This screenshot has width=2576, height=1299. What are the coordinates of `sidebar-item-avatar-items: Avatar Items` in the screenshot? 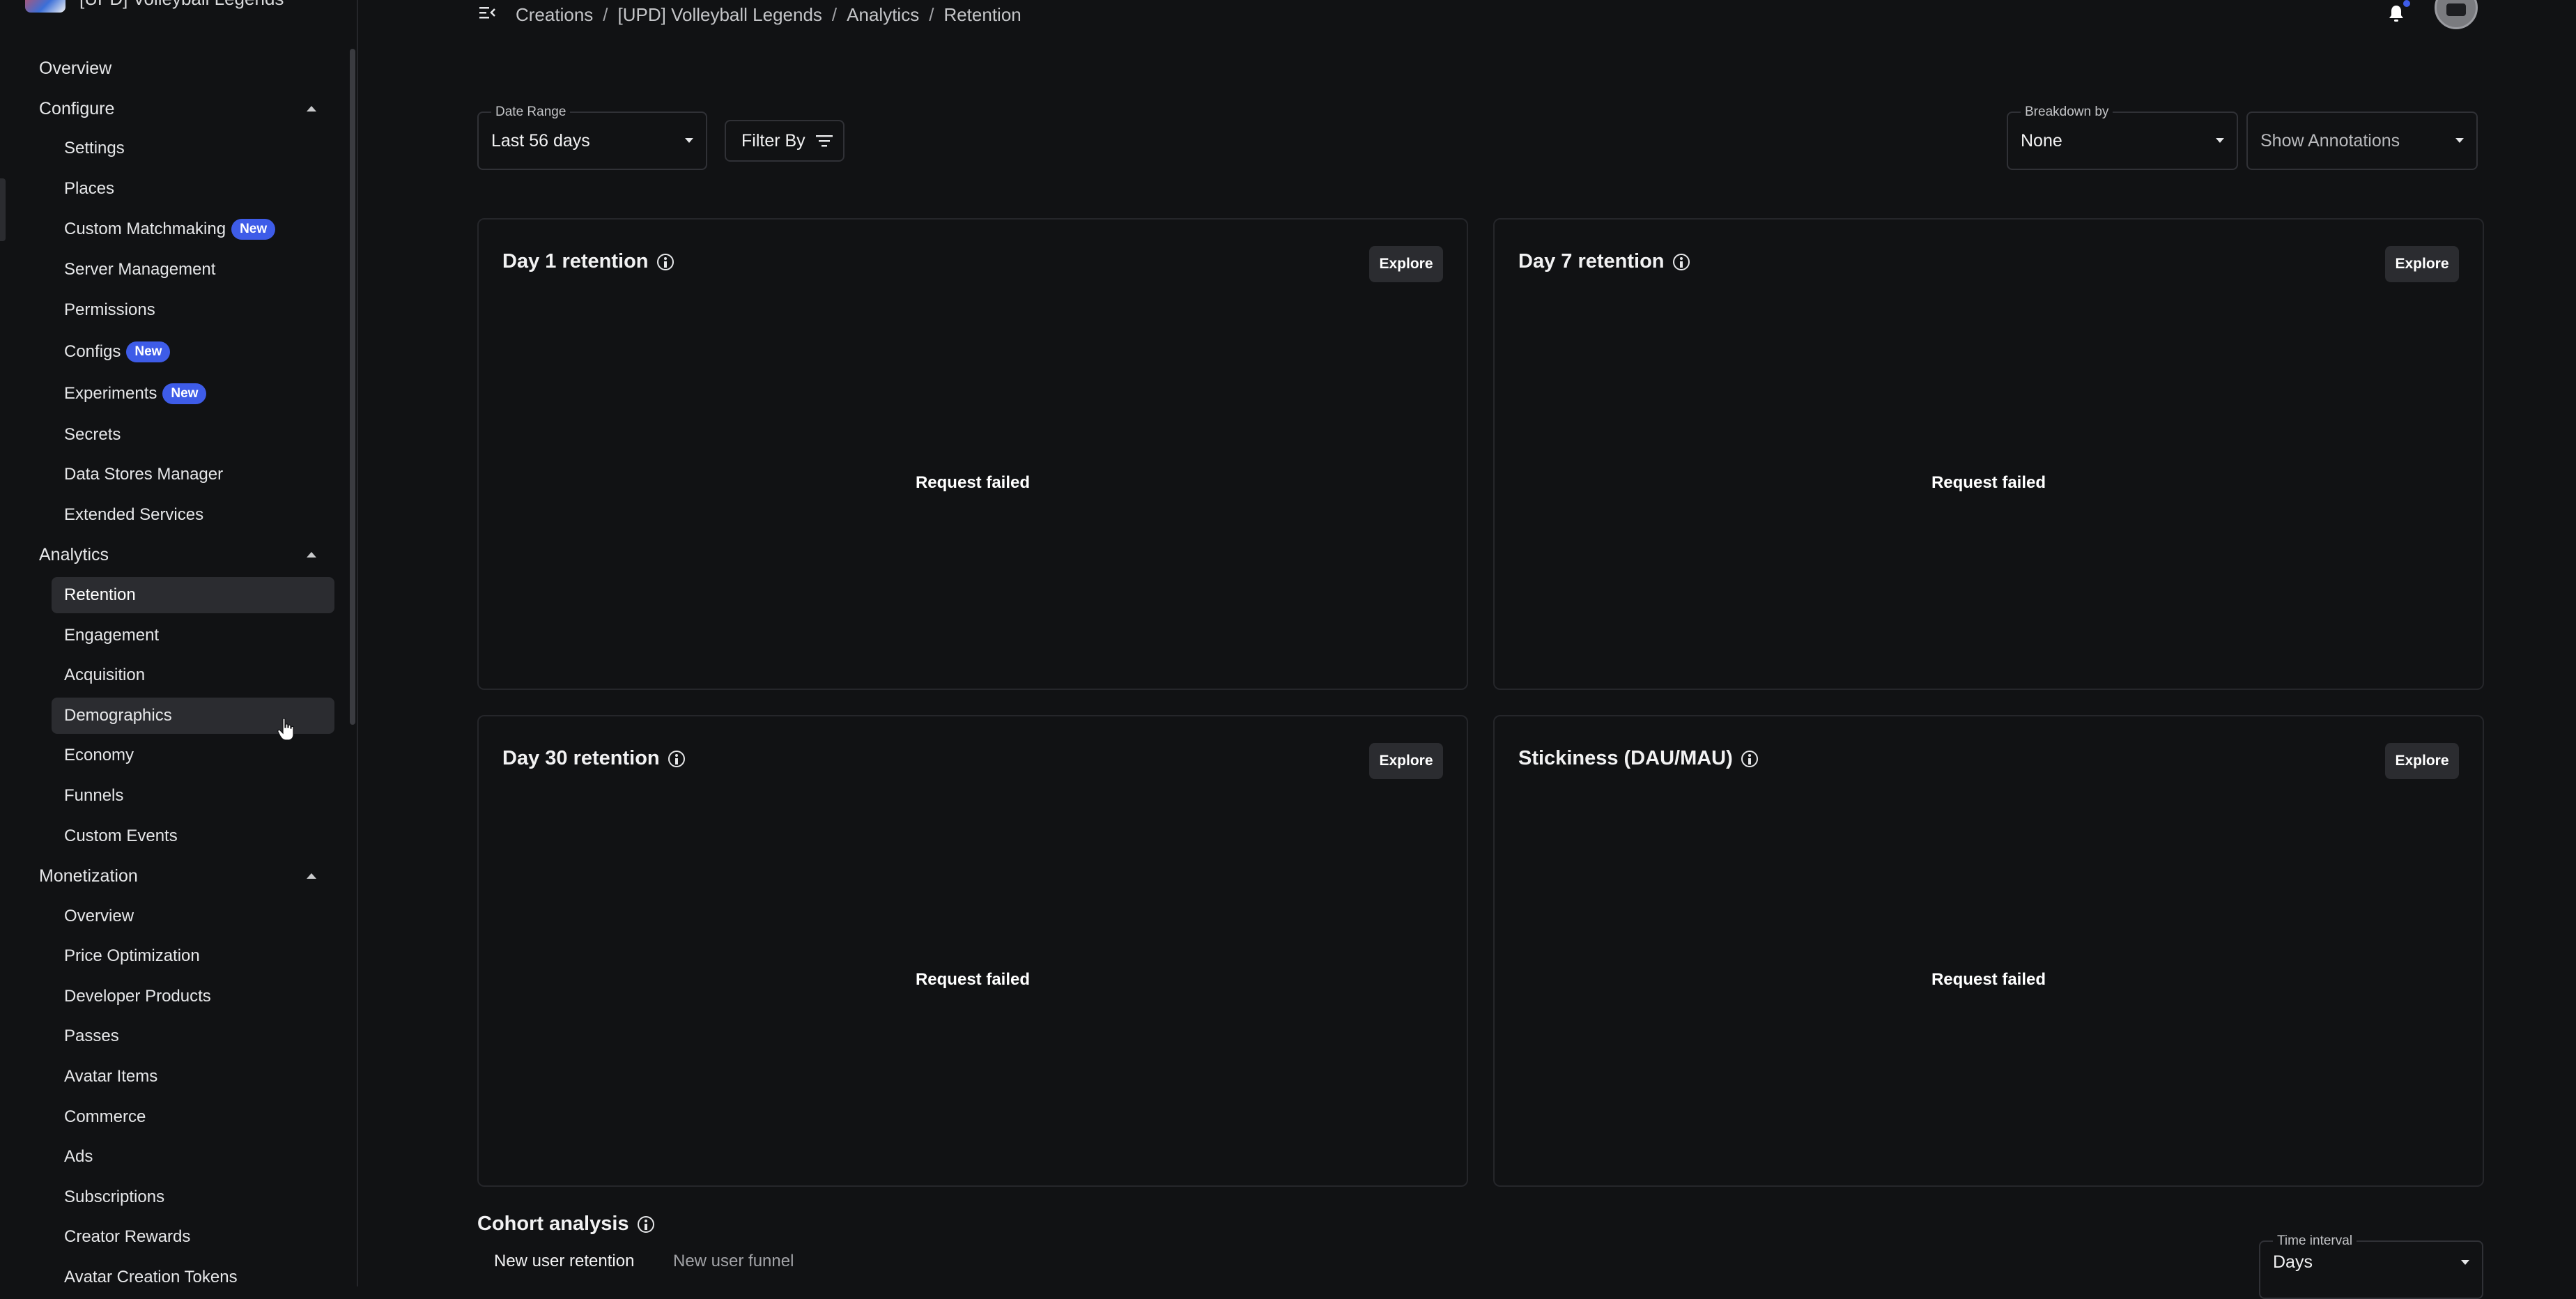 It's located at (193, 1077).